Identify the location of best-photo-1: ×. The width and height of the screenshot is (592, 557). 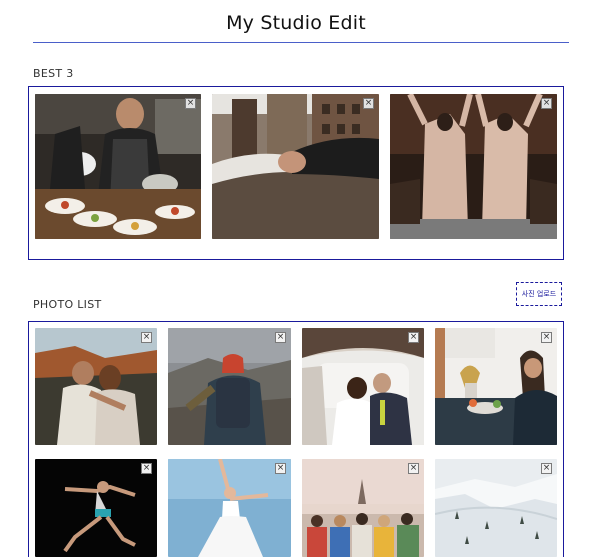
(118, 166).